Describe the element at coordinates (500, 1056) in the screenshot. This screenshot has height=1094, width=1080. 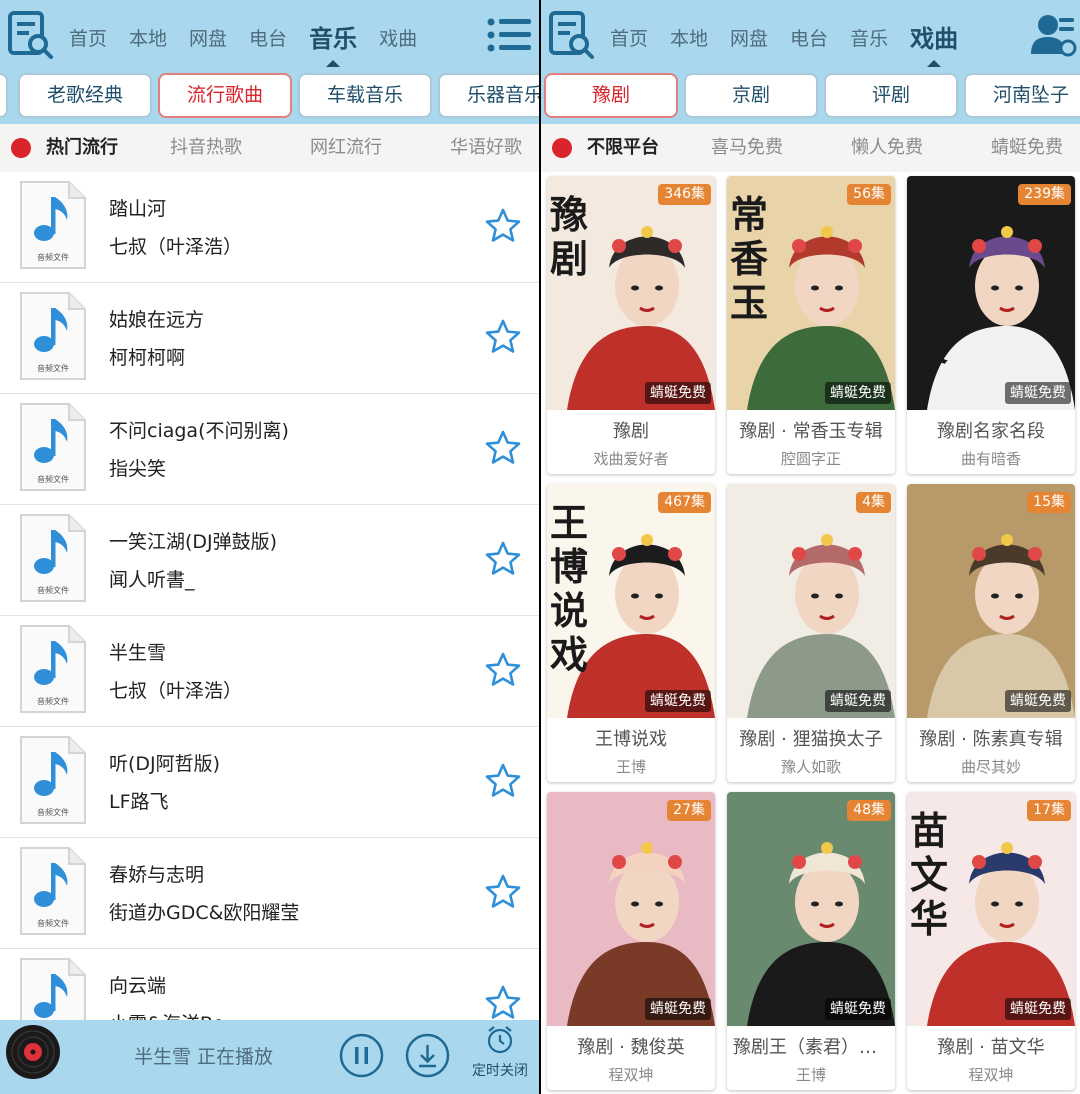
I see `timer-close-button: 定时关闭` at that location.